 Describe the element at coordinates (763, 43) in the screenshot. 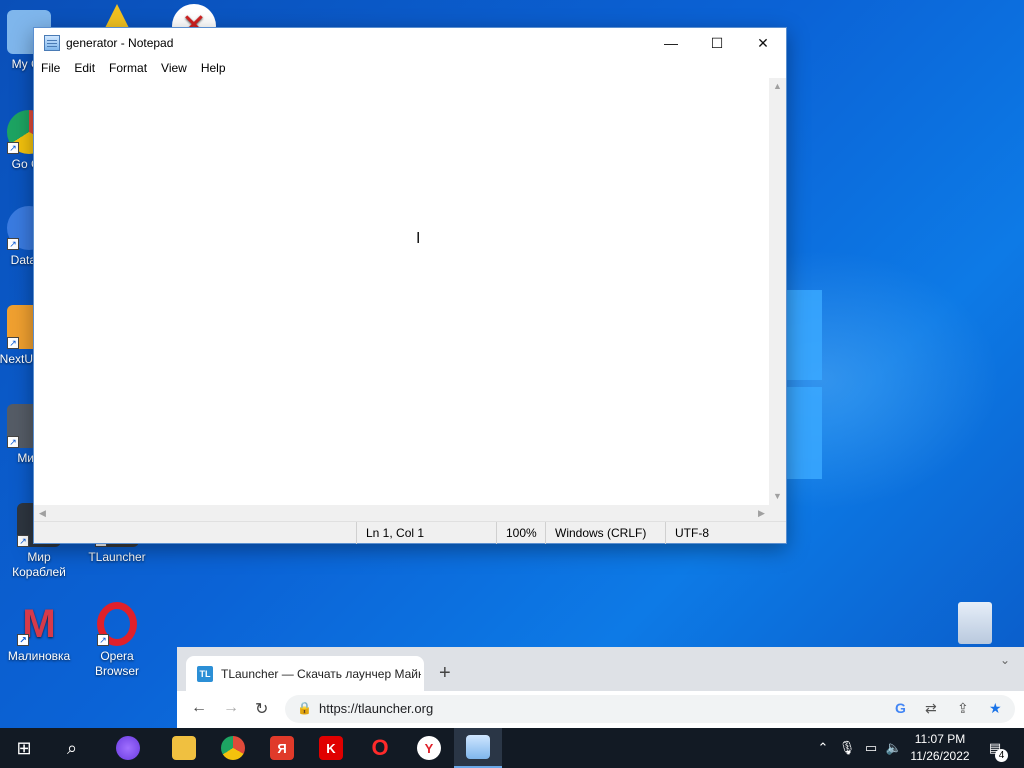

I see `close-button: ✕` at that location.